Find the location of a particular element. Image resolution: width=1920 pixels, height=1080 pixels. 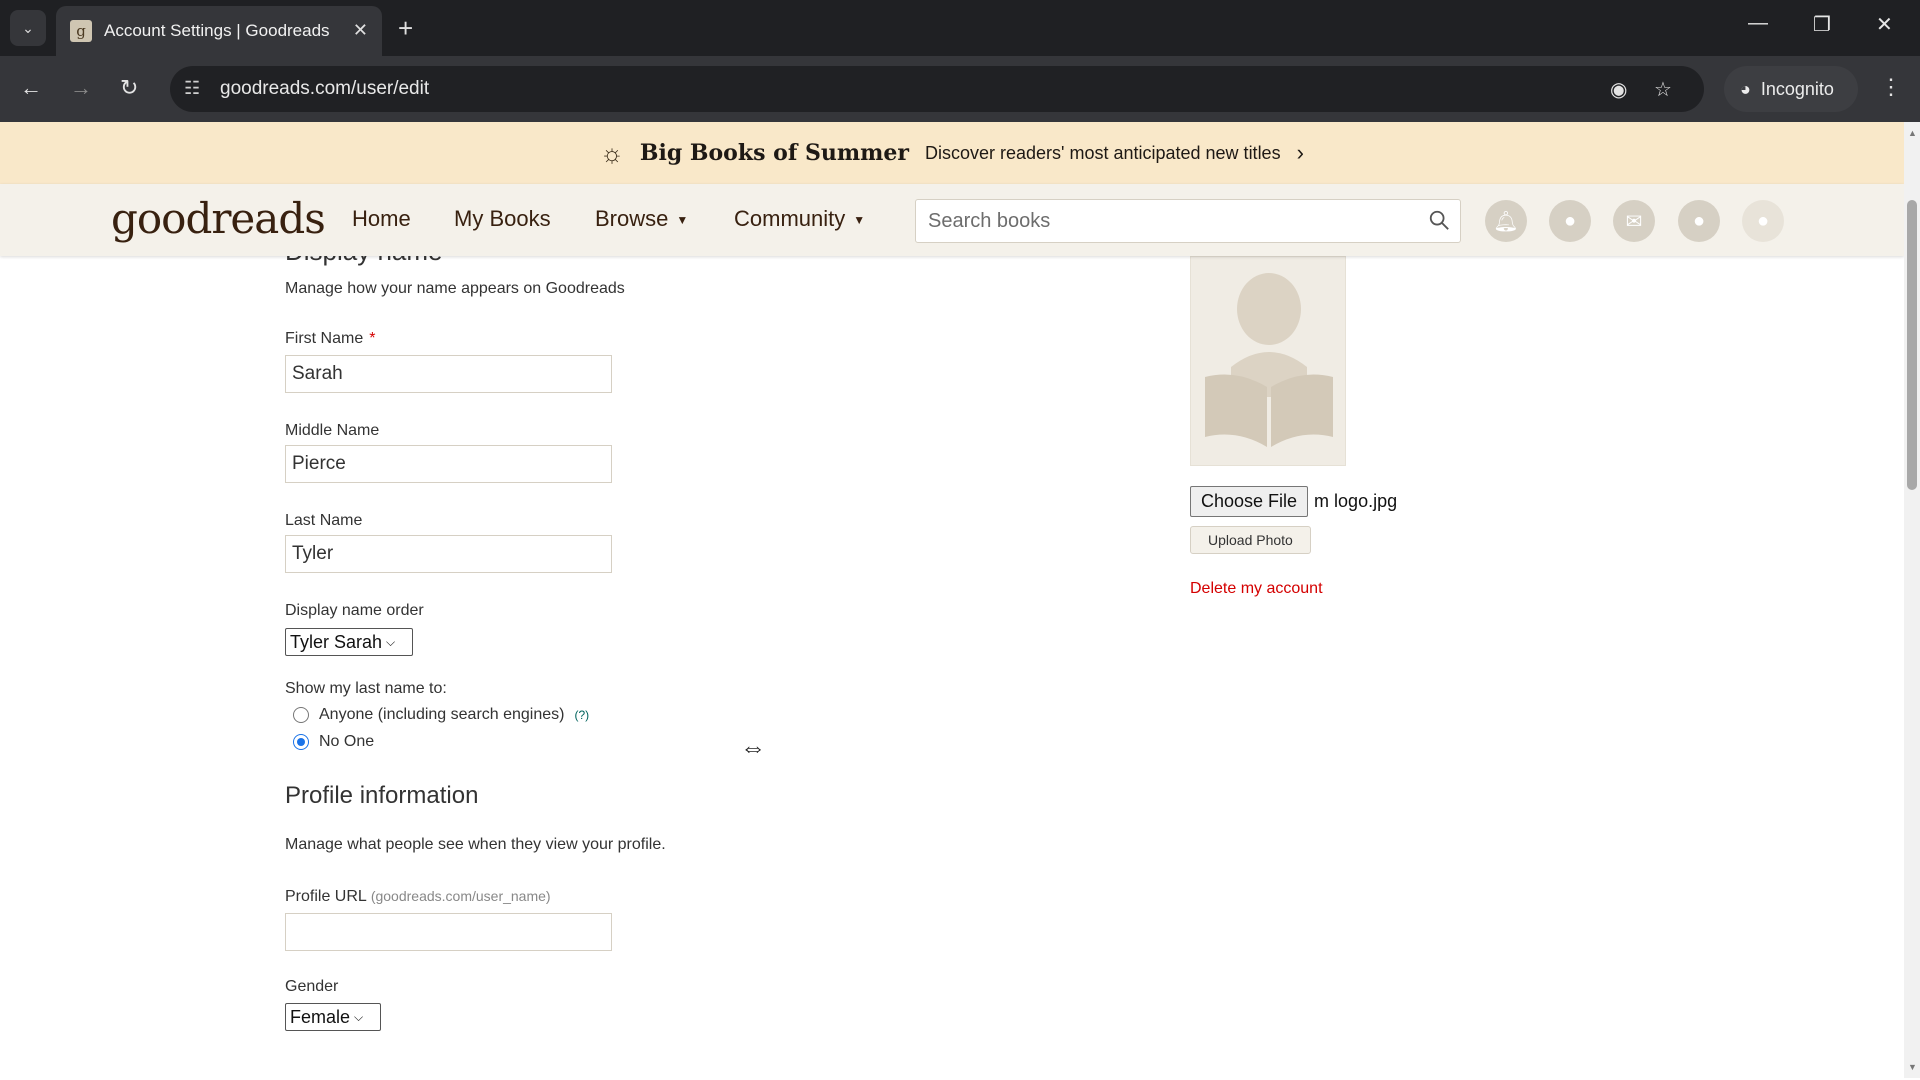

profile-photo-placeholder is located at coordinates (1268, 361).